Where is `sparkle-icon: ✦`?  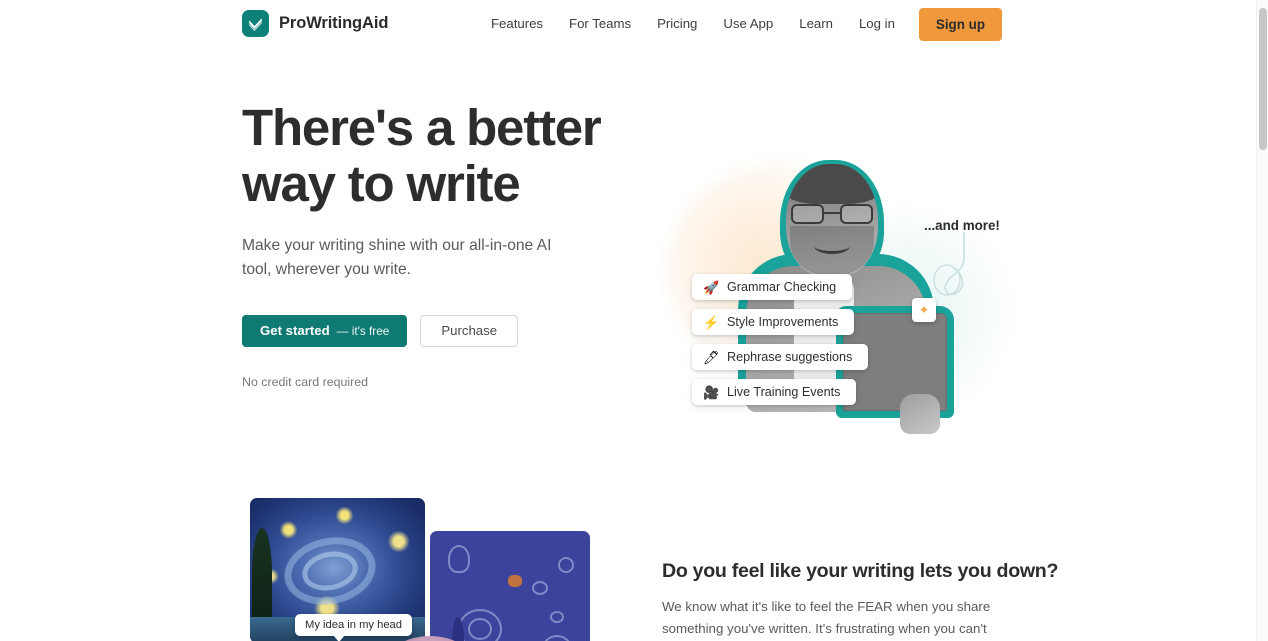 sparkle-icon: ✦ is located at coordinates (924, 310).